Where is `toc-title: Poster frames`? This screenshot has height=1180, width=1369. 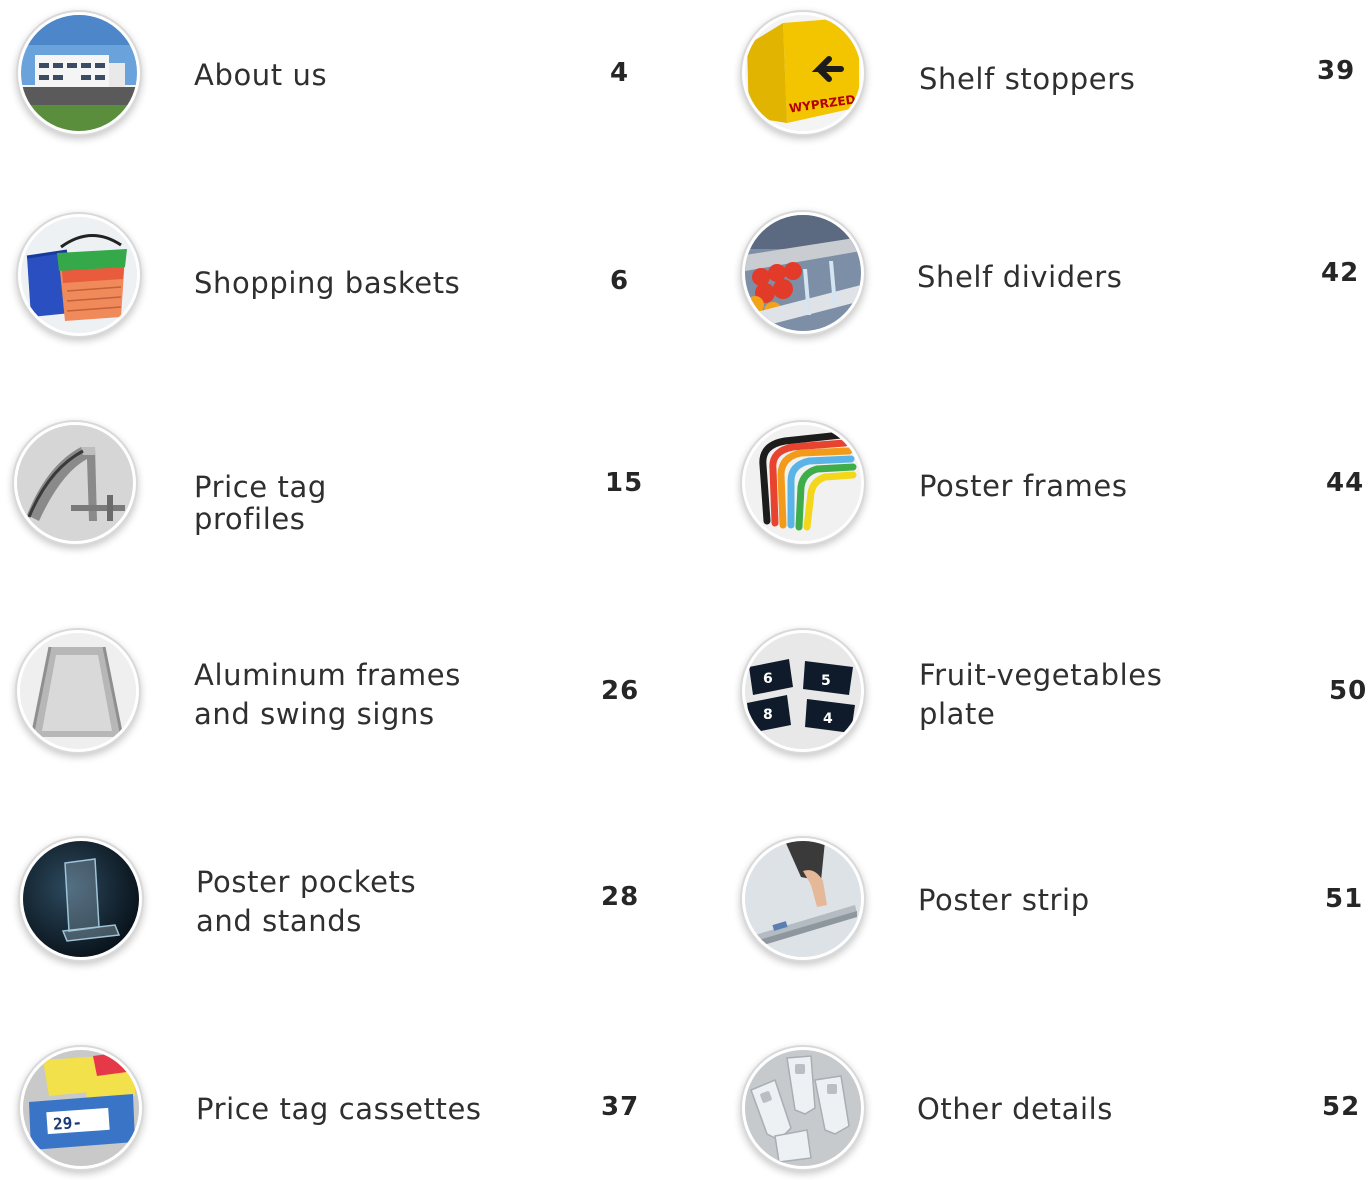 toc-title: Poster frames is located at coordinates (1023, 486).